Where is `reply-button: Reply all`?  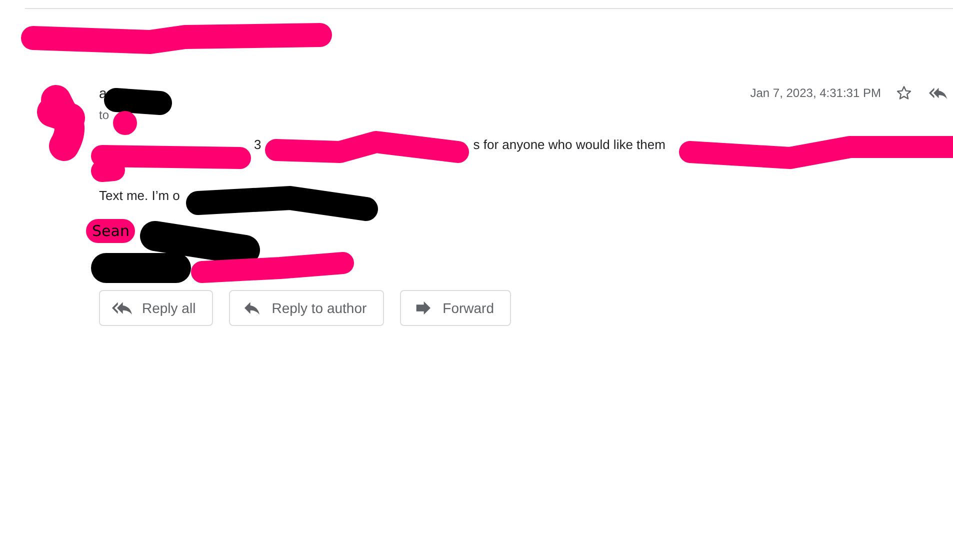 reply-button: Reply all is located at coordinates (156, 308).